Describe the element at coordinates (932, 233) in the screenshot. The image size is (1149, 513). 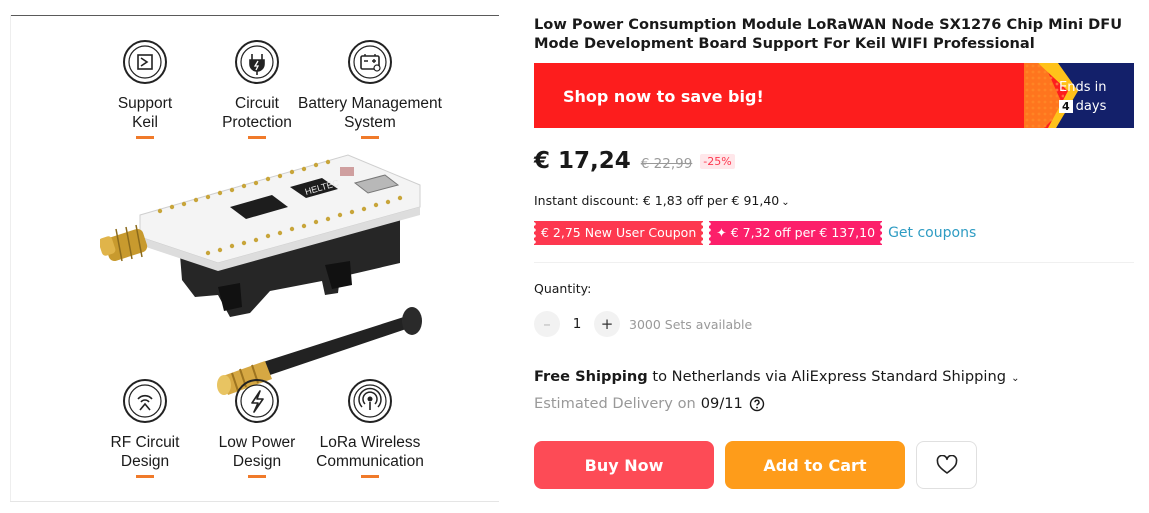
I see `get-coupons-link: Get coupons` at that location.